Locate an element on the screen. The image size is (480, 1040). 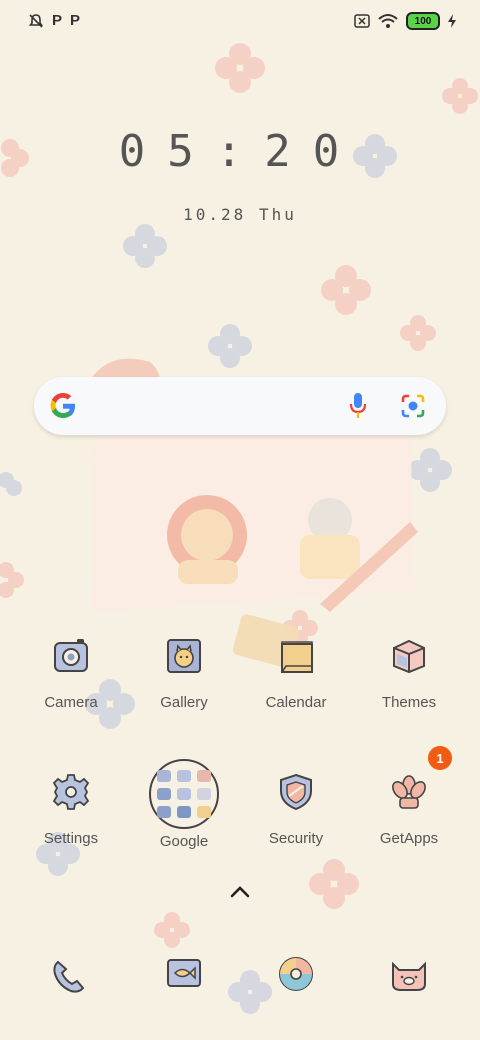
battery-icon: 100 is located at coordinates (423, 21).